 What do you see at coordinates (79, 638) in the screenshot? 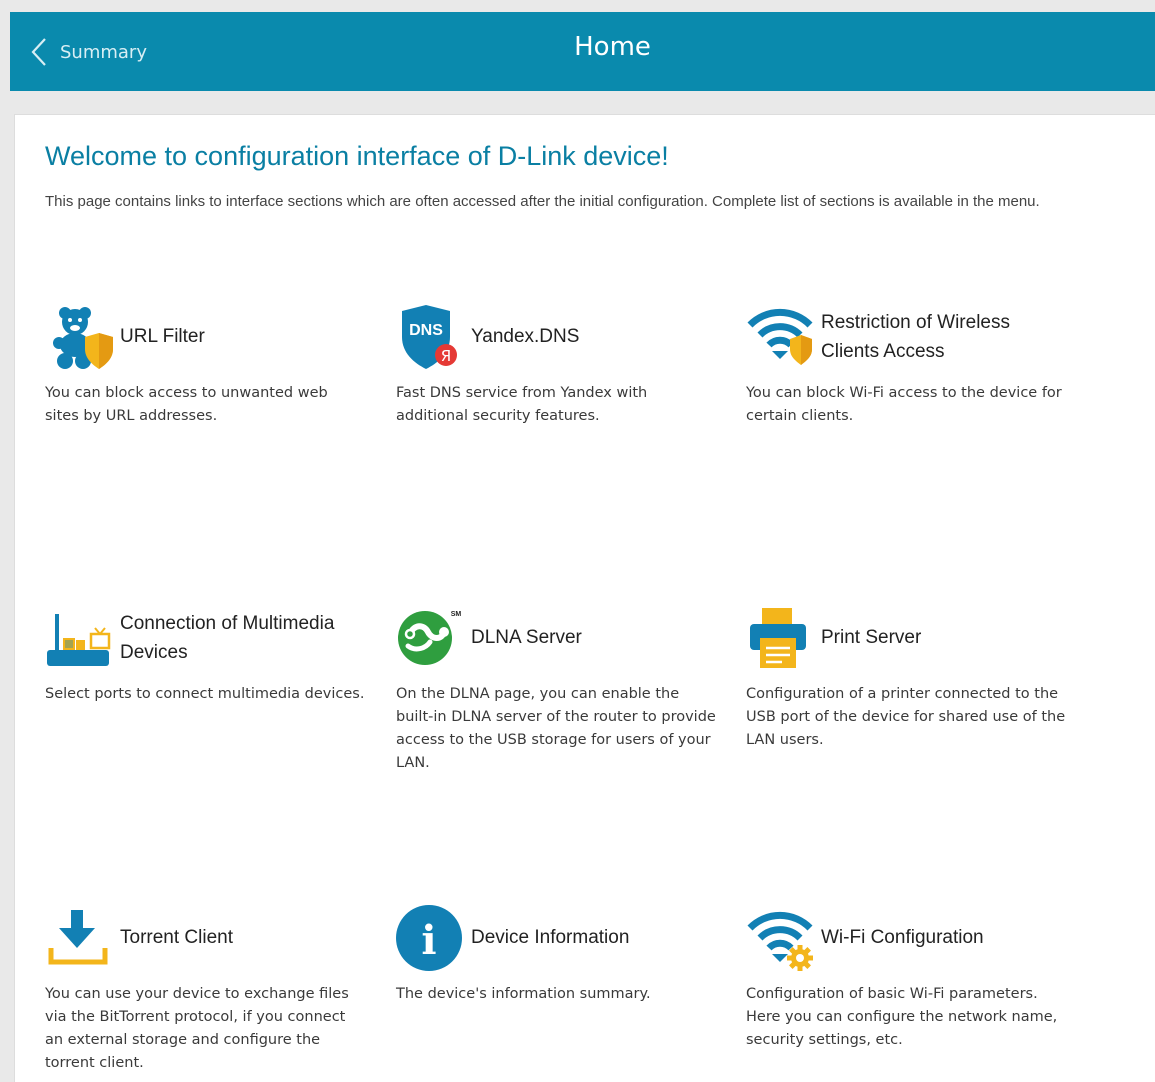
I see `multimedia-icon` at bounding box center [79, 638].